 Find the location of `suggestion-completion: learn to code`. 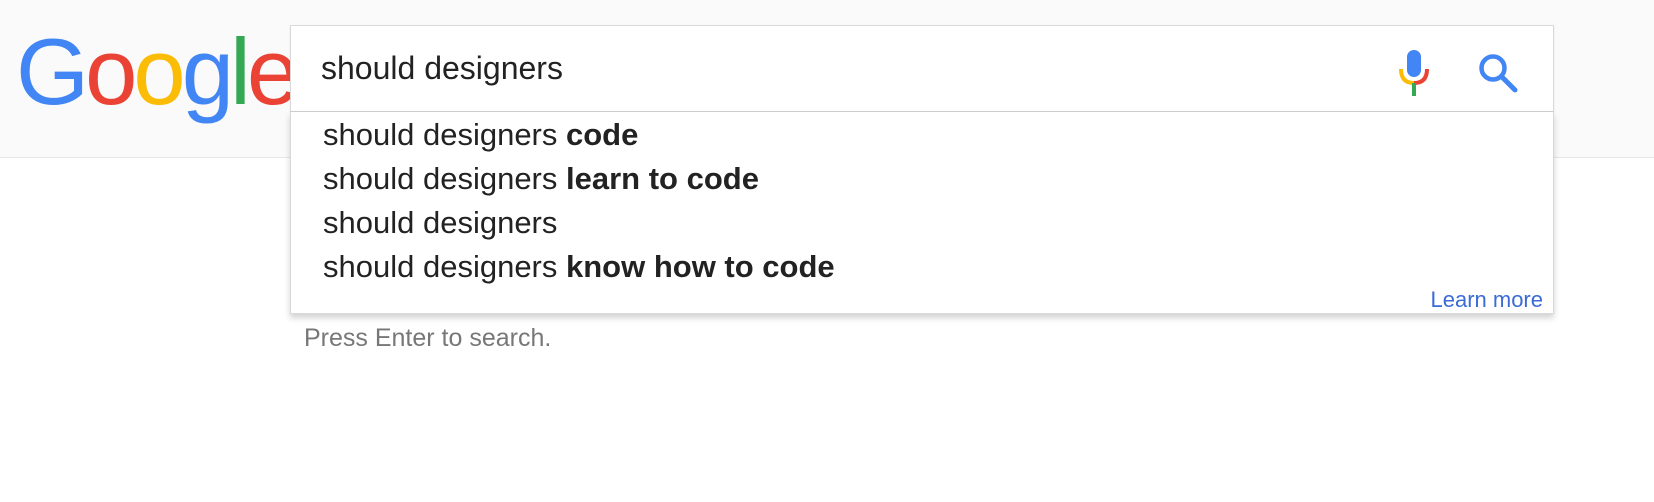

suggestion-completion: learn to code is located at coordinates (662, 178).